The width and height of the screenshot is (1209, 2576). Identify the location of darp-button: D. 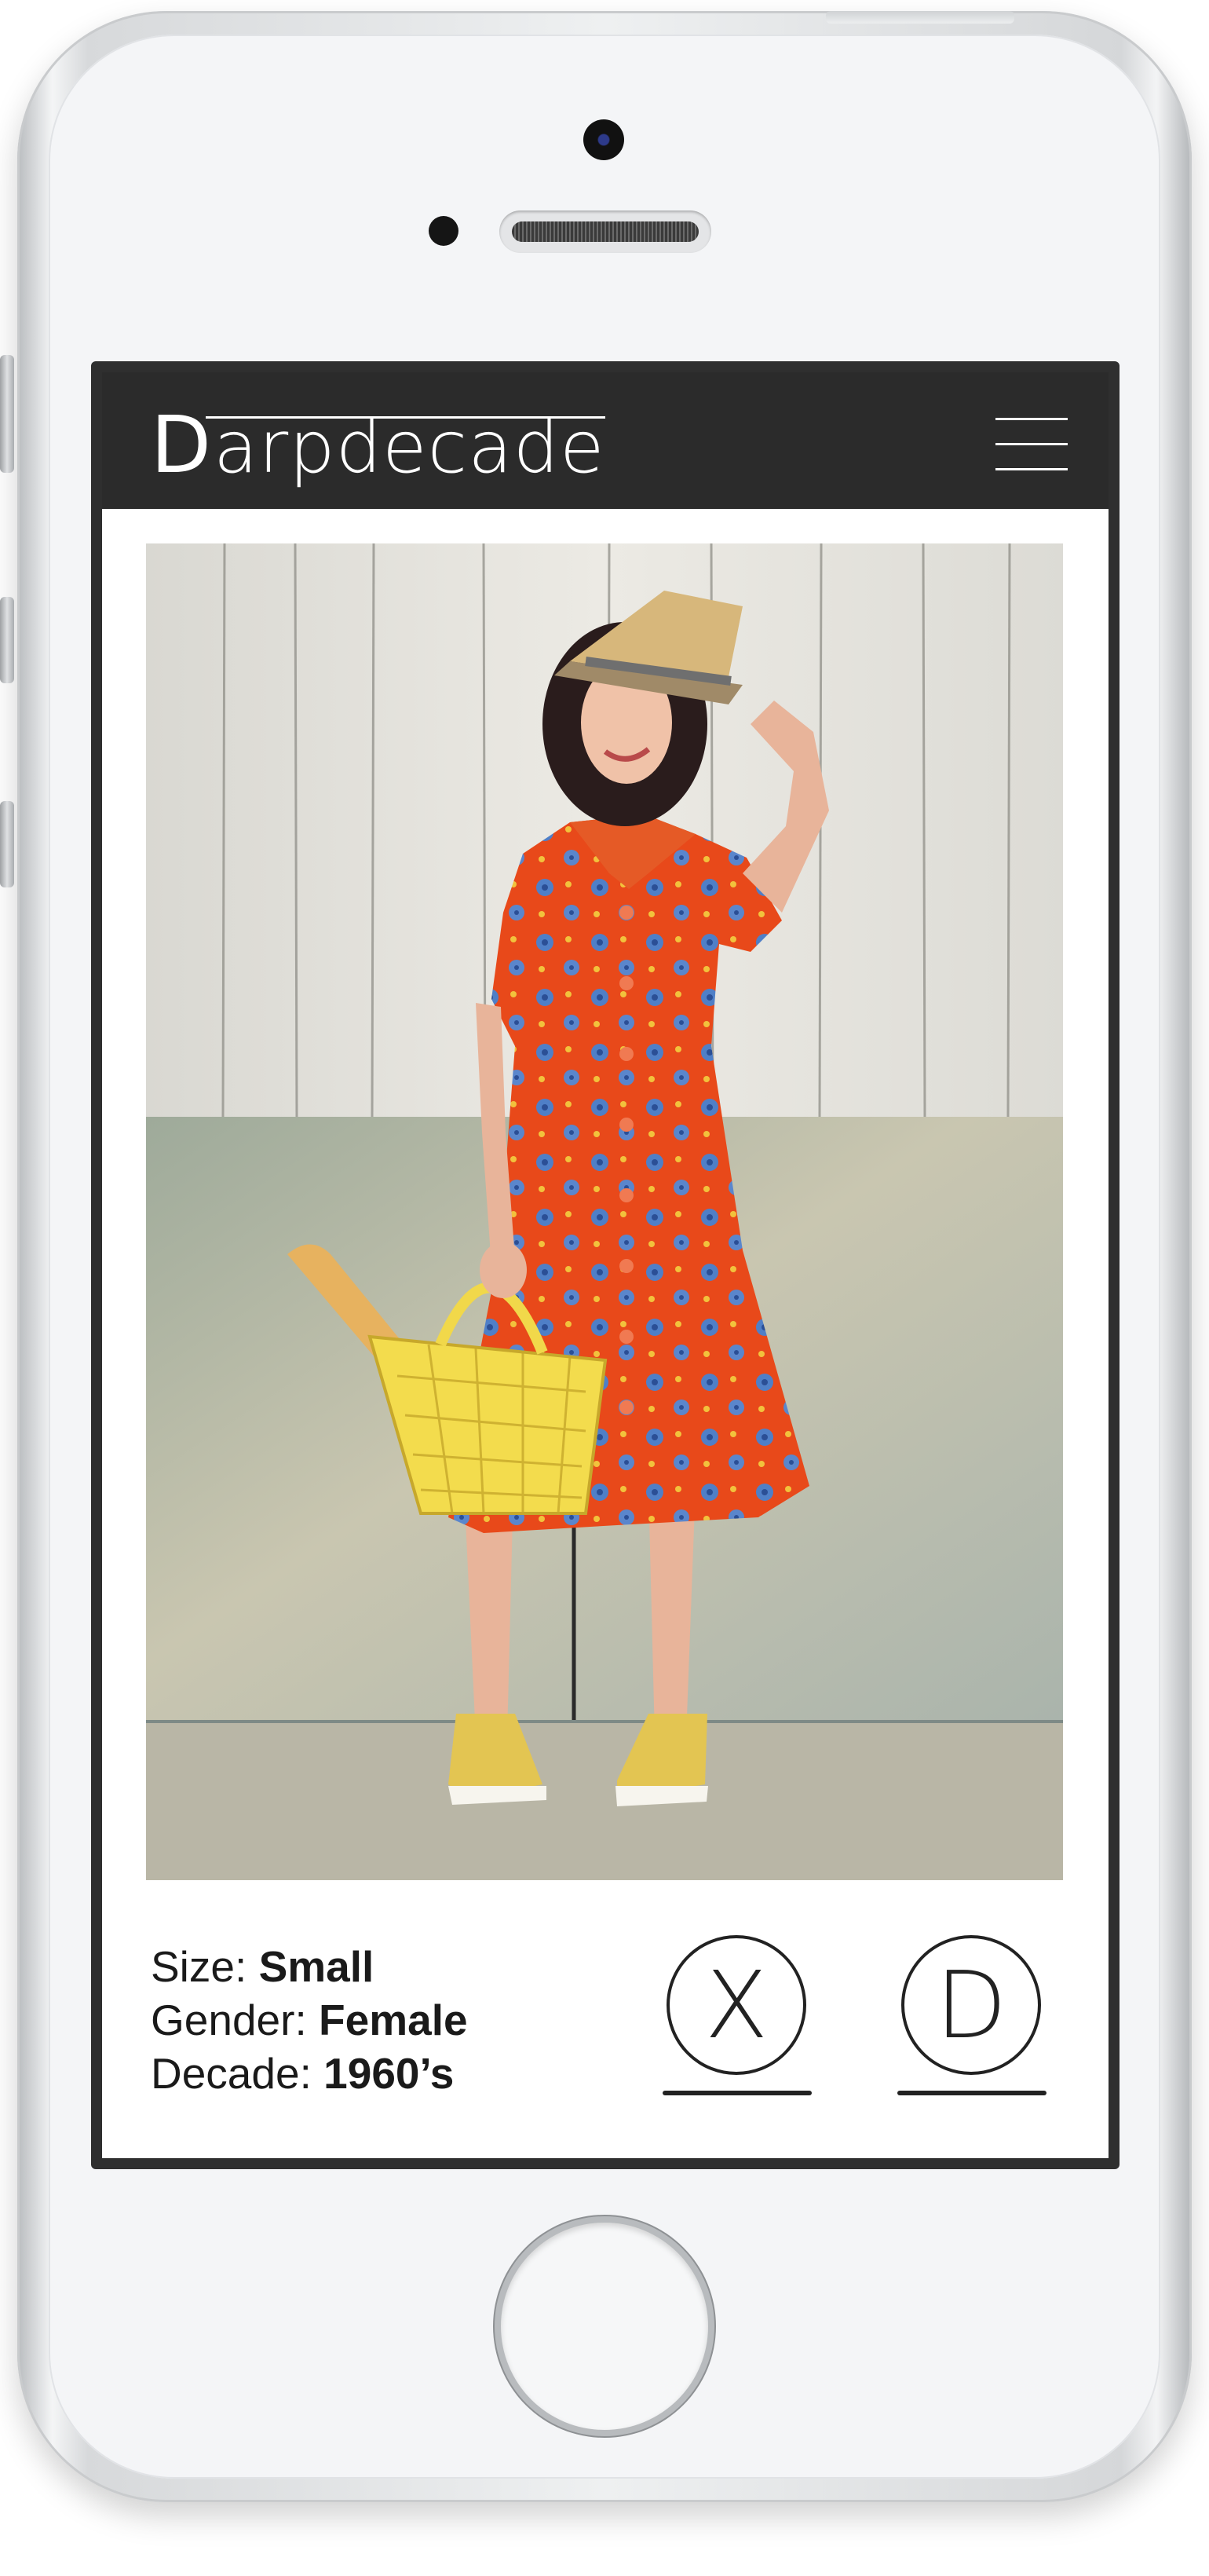
(971, 2022).